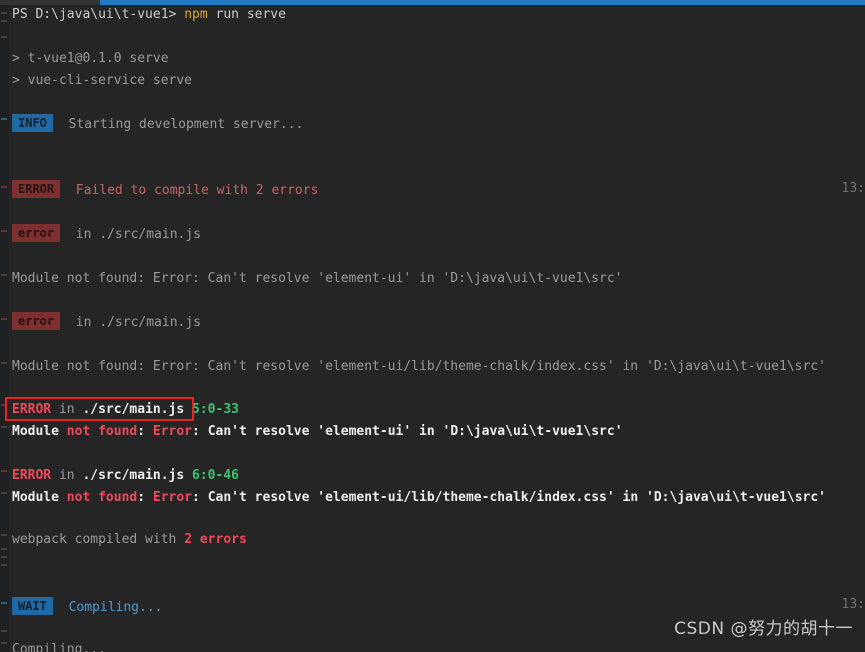 The height and width of the screenshot is (652, 865). Describe the element at coordinates (215, 409) in the screenshot. I see `webpack-error-range: 5:0-33` at that location.